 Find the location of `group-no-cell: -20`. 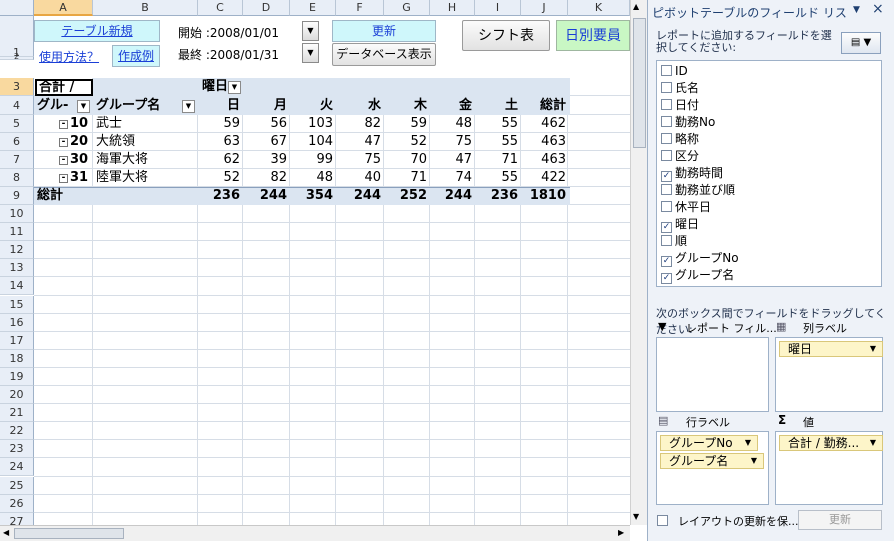

group-no-cell: -20 is located at coordinates (73, 142).